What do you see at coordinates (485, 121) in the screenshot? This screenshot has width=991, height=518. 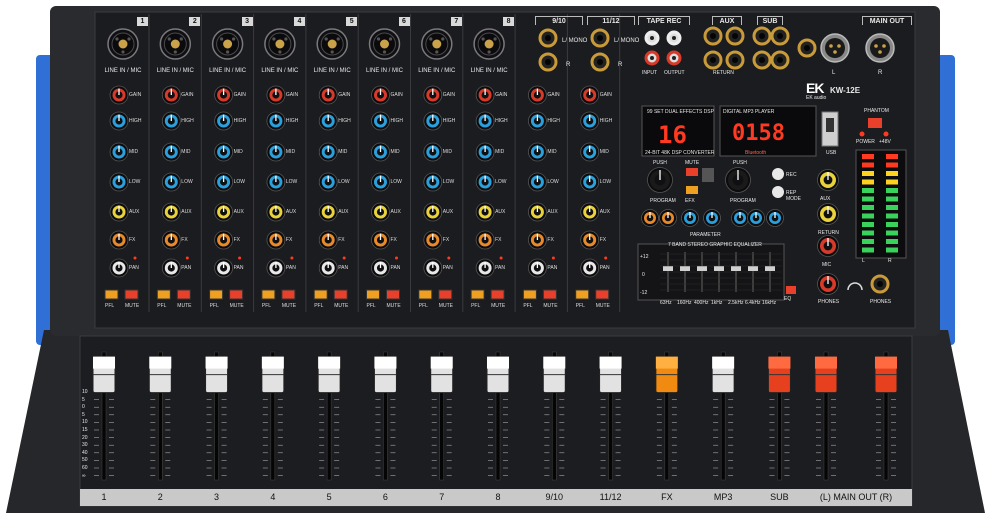 I see `ch8-high-knob` at bounding box center [485, 121].